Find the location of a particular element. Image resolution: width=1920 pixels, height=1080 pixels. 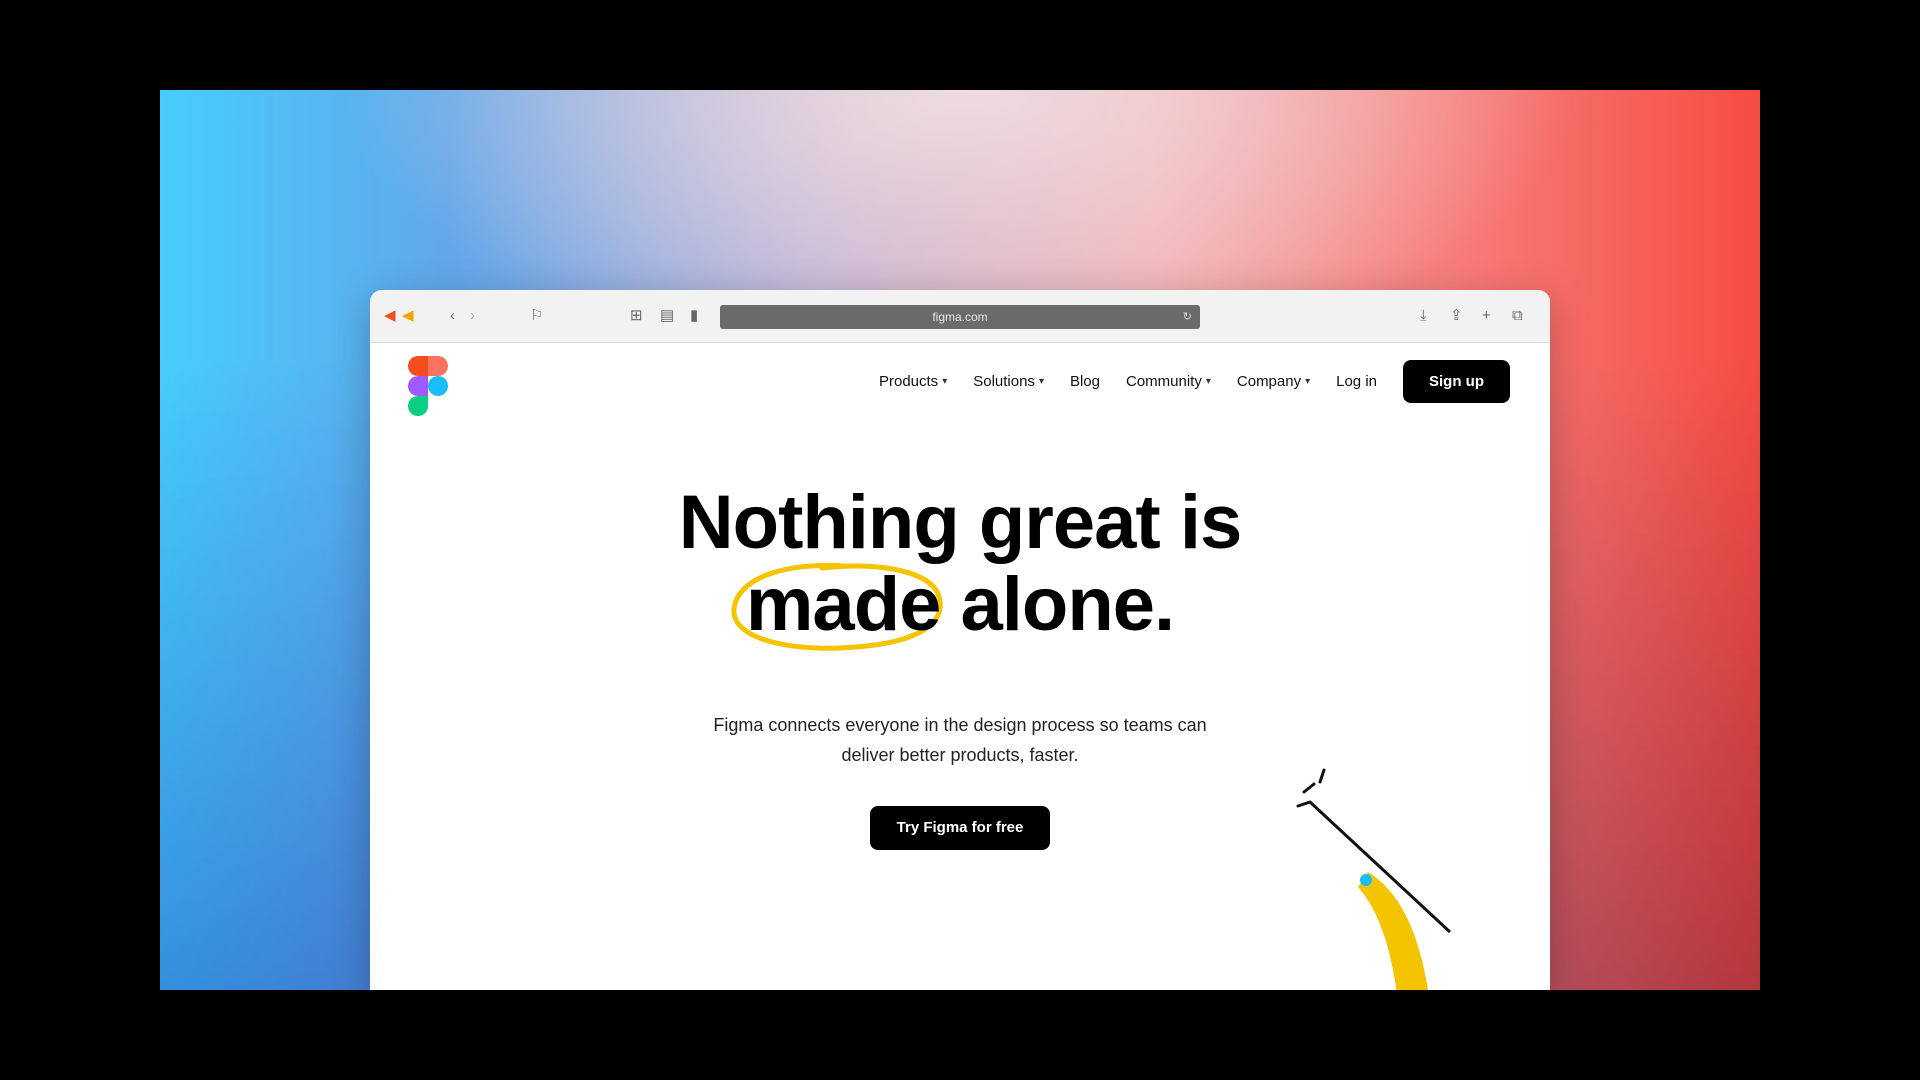

share-icon: ⇪ is located at coordinates (1456, 316).